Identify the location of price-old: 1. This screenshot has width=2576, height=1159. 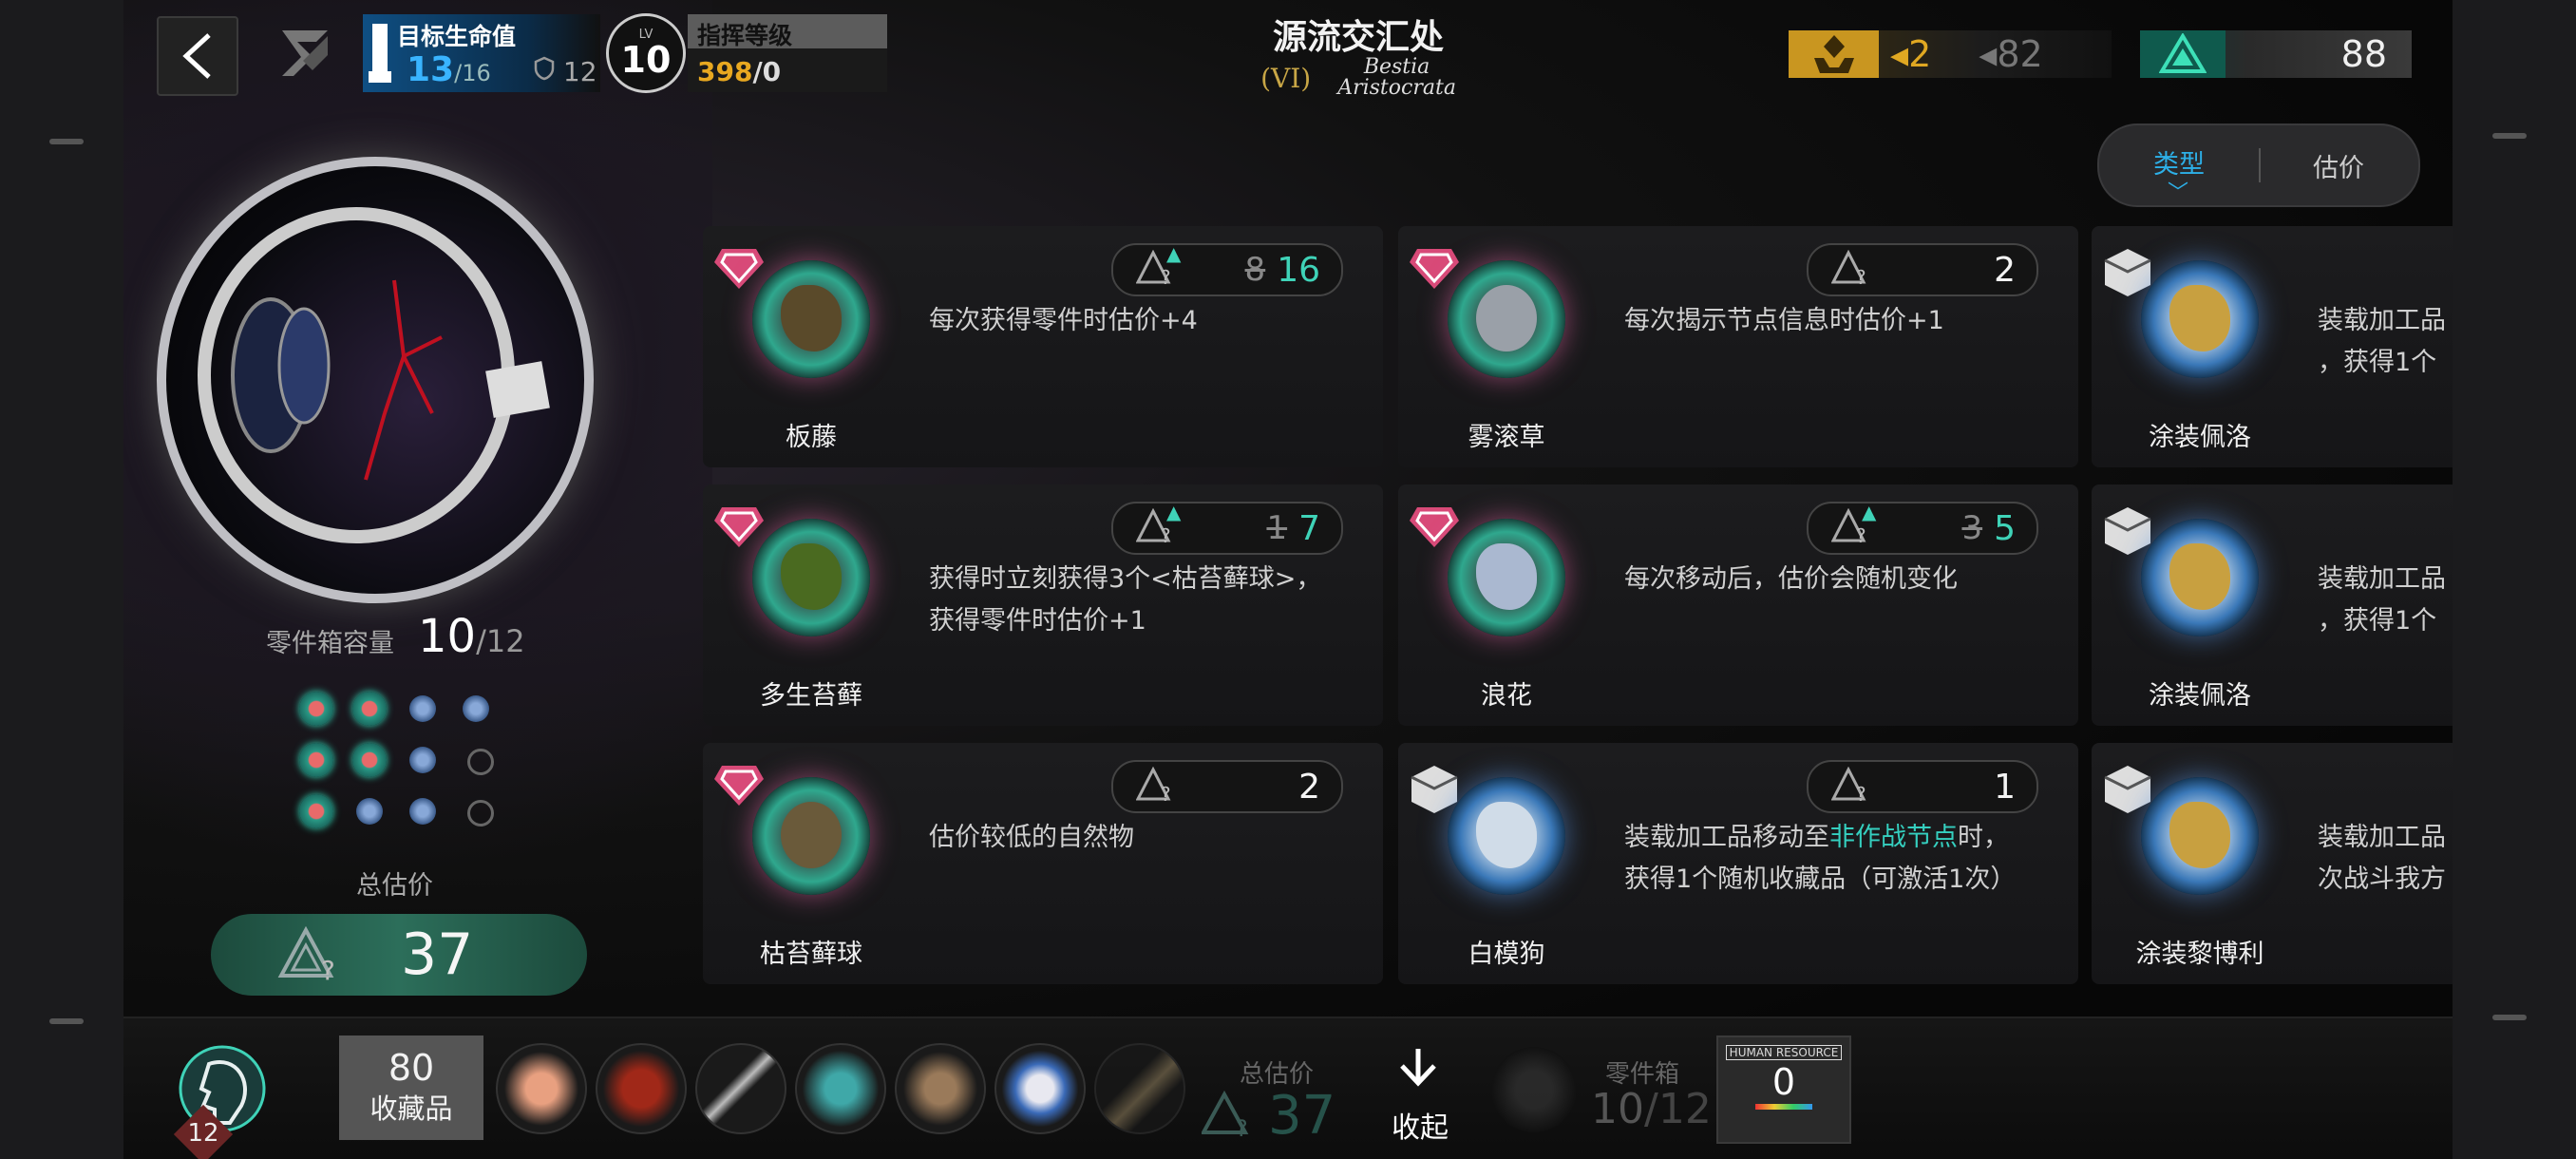
(1277, 528).